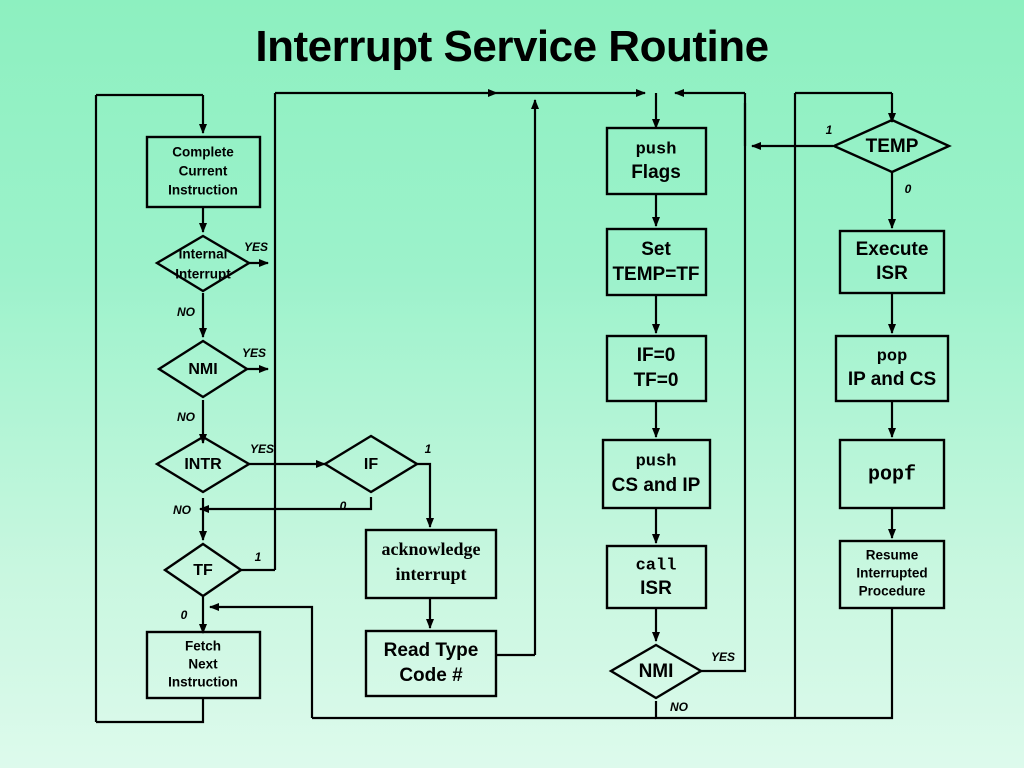 Image resolution: width=1024 pixels, height=768 pixels. Describe the element at coordinates (844, 664) in the screenshot. I see `edge-resume-to-bottom` at that location.